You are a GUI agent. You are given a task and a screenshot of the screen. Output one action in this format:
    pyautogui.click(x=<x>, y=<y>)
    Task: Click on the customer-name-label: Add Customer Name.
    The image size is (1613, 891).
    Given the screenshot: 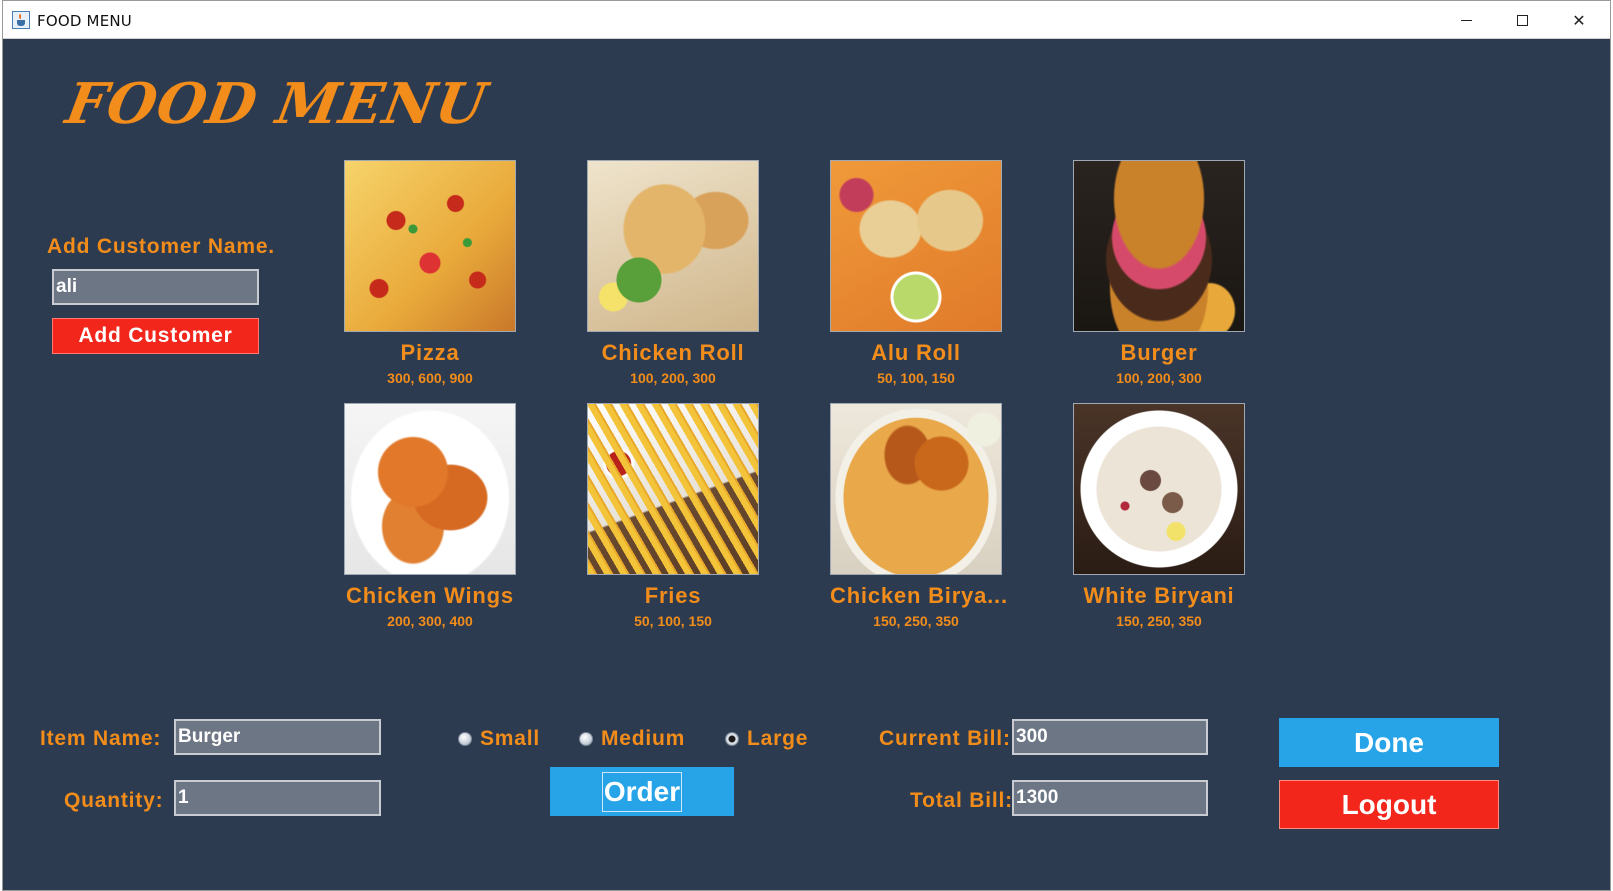 What is the action you would take?
    pyautogui.click(x=161, y=246)
    